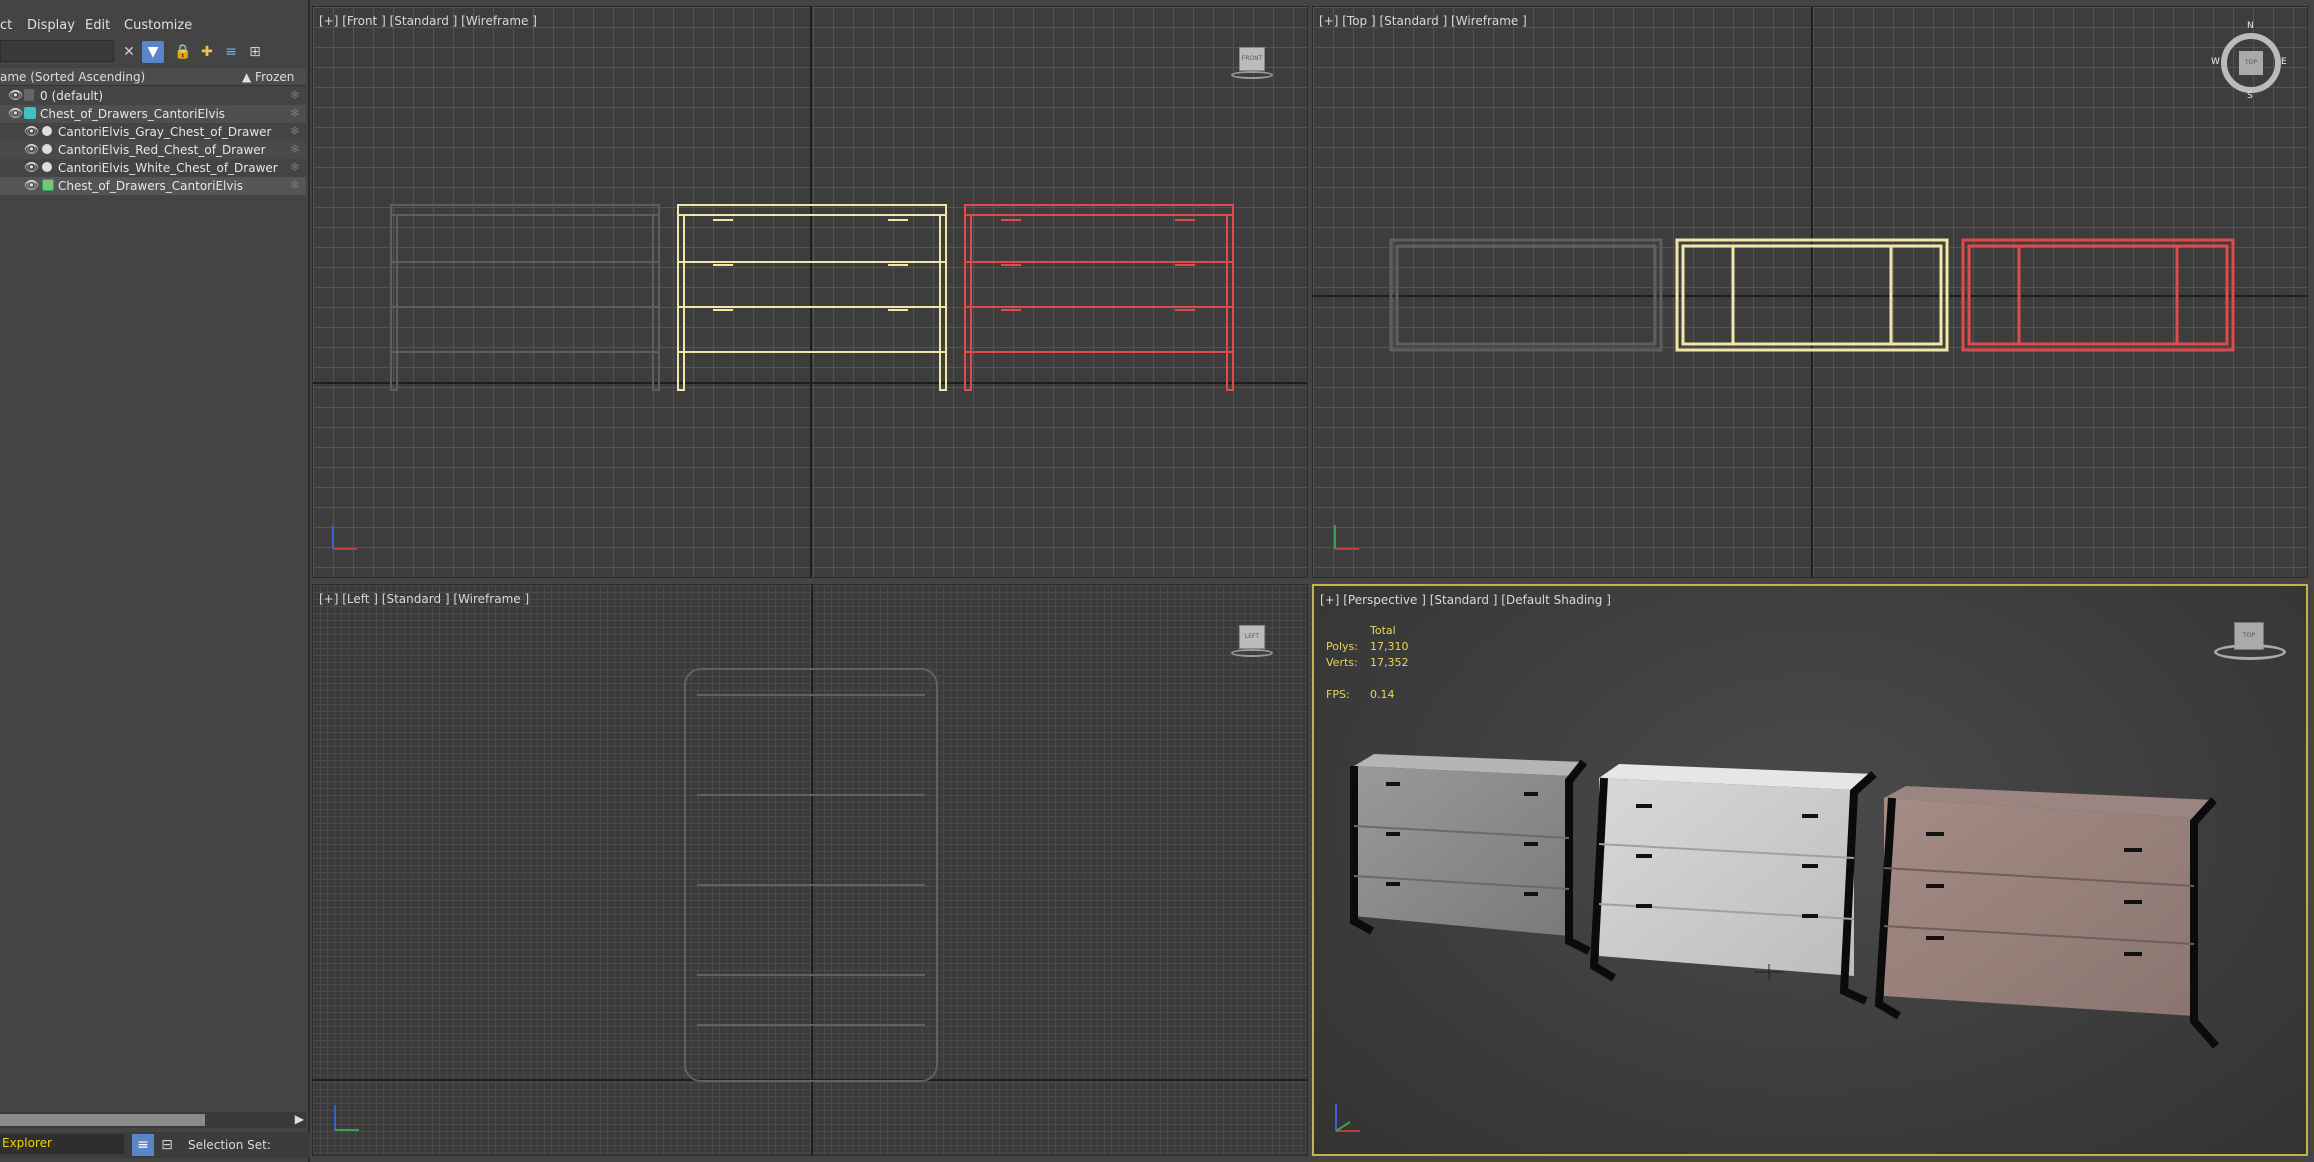 Image resolution: width=2314 pixels, height=1162 pixels. Describe the element at coordinates (30, 113) in the screenshot. I see `layer-stack-icon` at that location.